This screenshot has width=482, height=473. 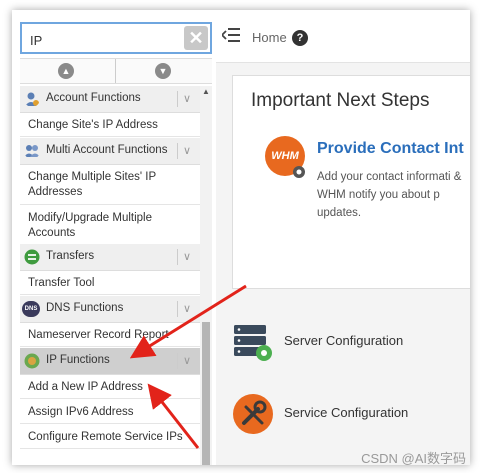 I want to click on section-label: DNS Functions, so click(x=85, y=308).